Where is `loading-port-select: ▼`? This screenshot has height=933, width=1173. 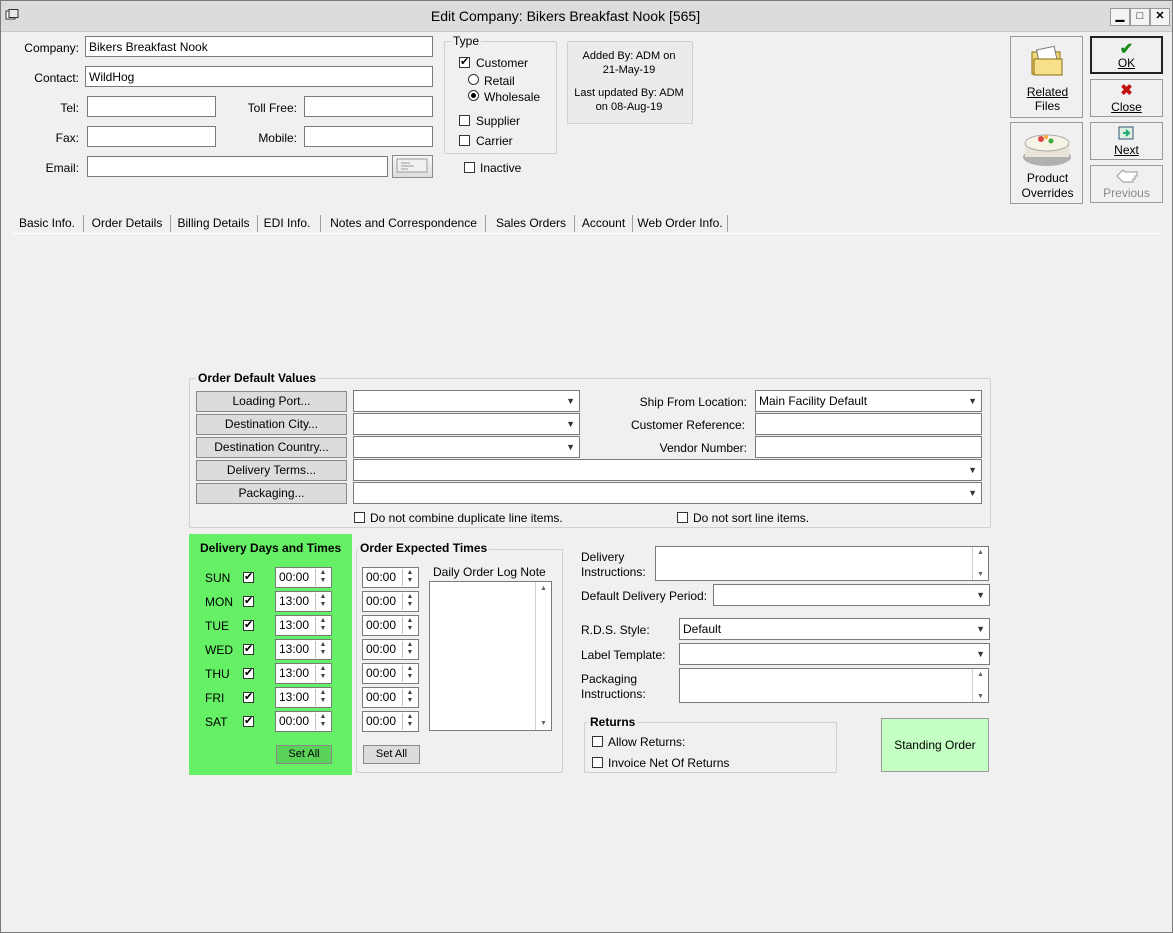
loading-port-select: ▼ is located at coordinates (466, 401).